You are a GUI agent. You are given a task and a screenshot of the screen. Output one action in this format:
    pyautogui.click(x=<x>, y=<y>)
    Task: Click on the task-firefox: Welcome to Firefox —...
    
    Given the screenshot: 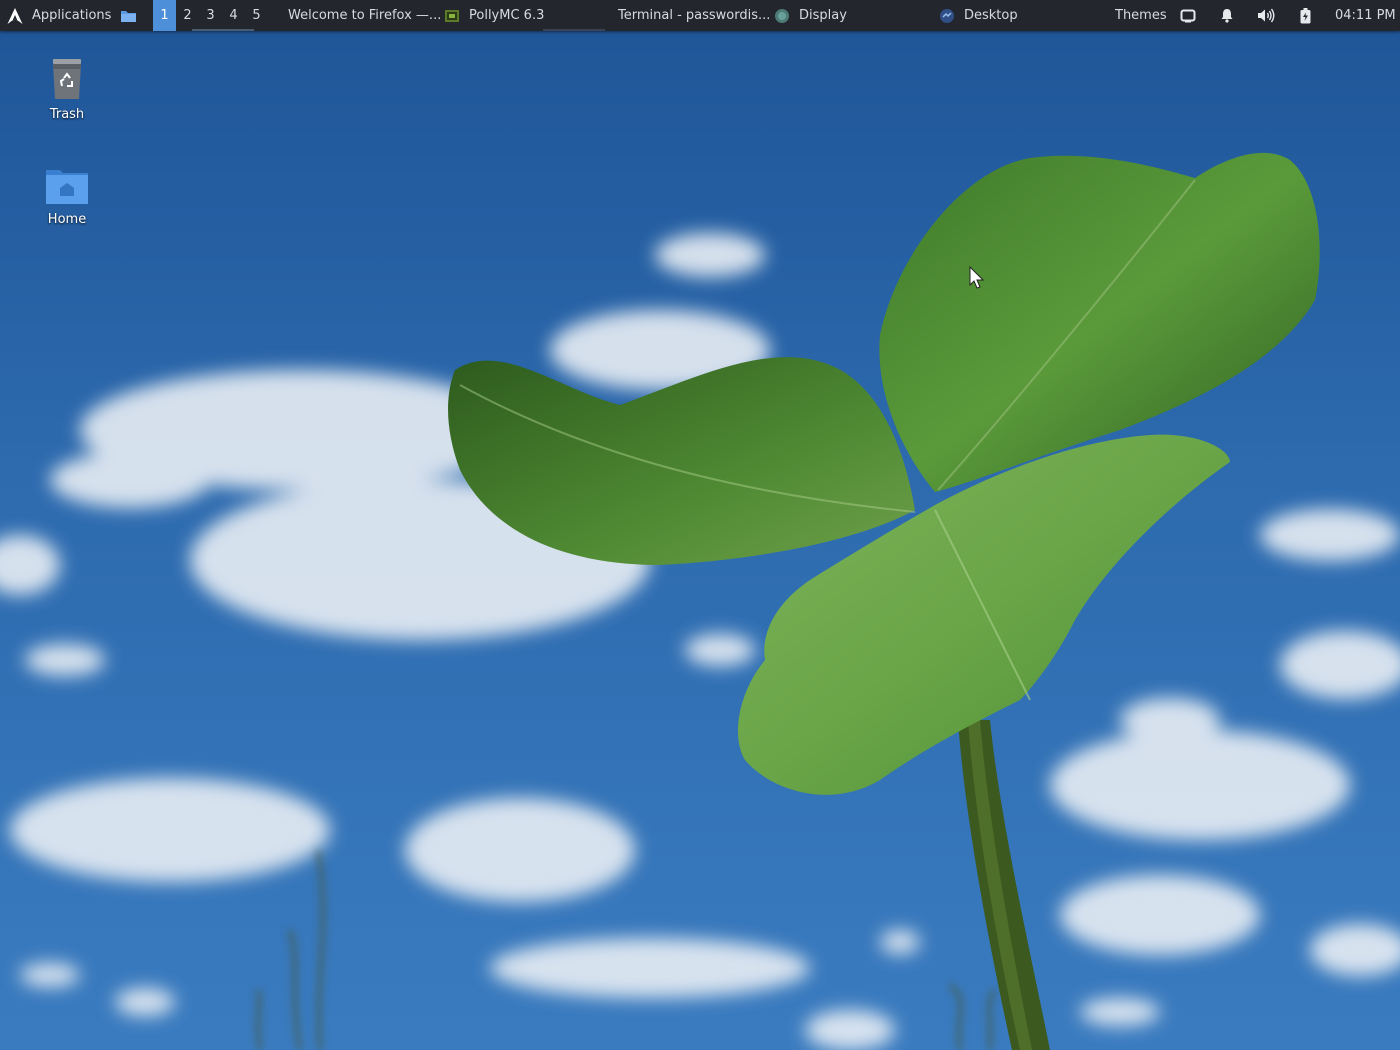 What is the action you would take?
    pyautogui.click(x=359, y=15)
    